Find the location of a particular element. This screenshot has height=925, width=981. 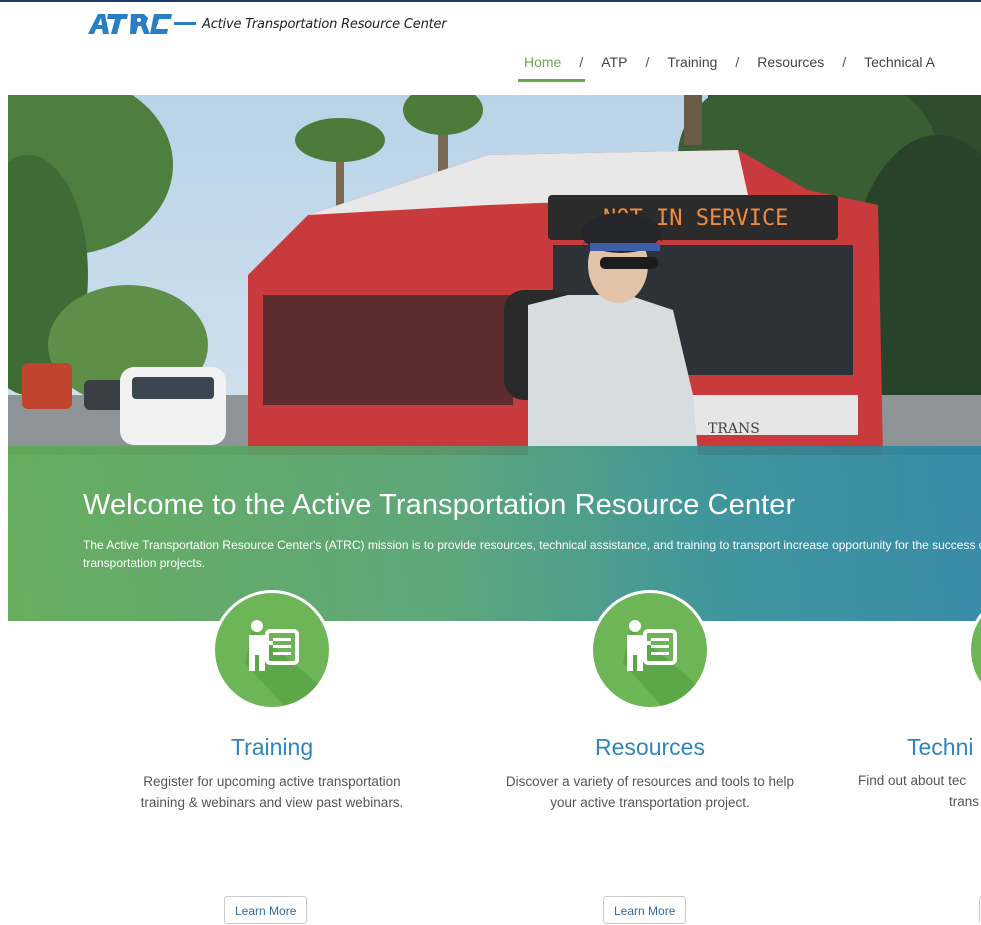

training-learn-more-button: Learn More is located at coordinates (266, 910).